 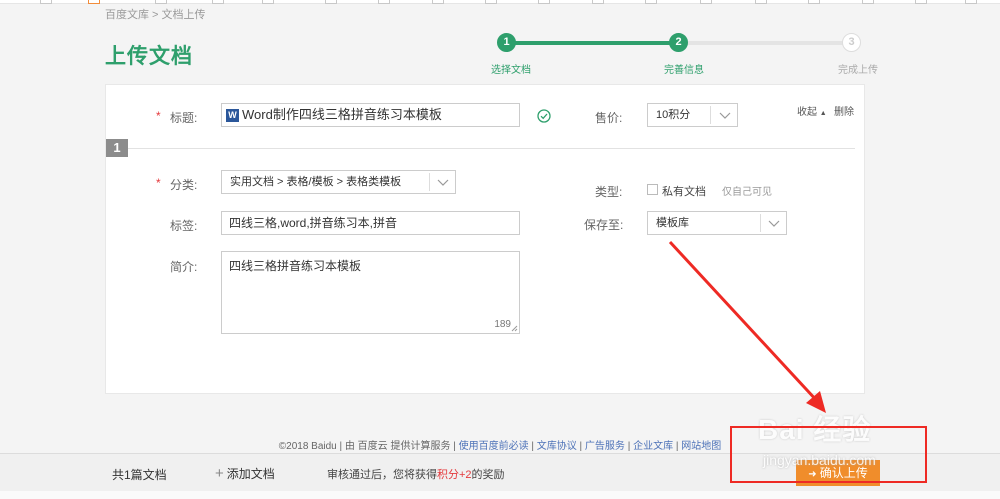 I want to click on annotation-highlight-box, so click(x=828, y=454).